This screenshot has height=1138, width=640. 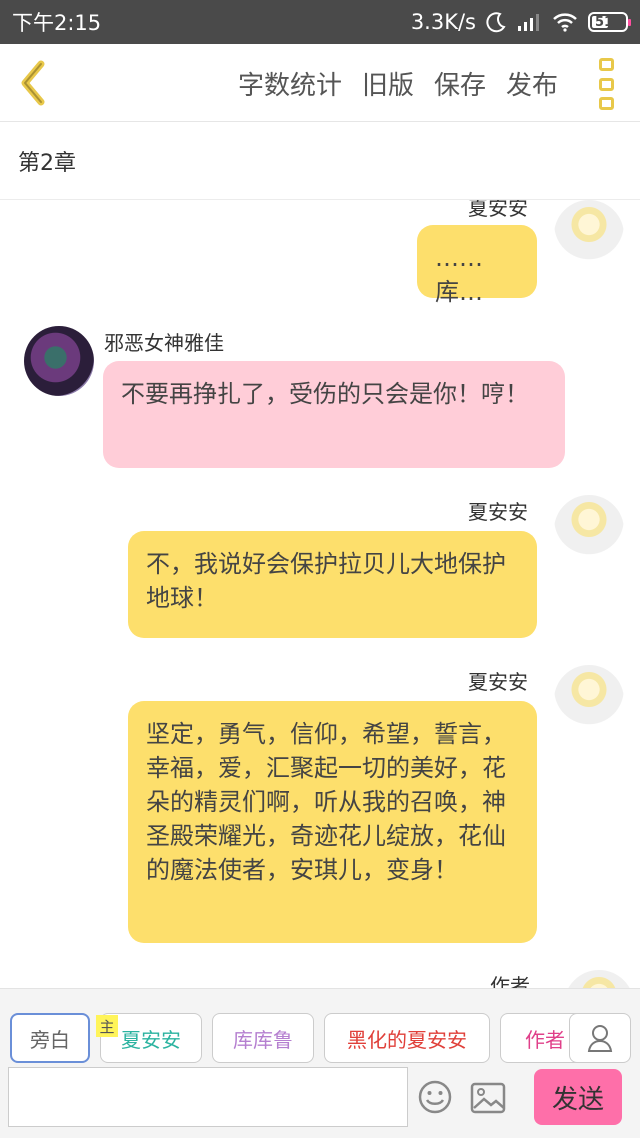 I want to click on word-count-button: 字数统计, so click(x=290, y=83).